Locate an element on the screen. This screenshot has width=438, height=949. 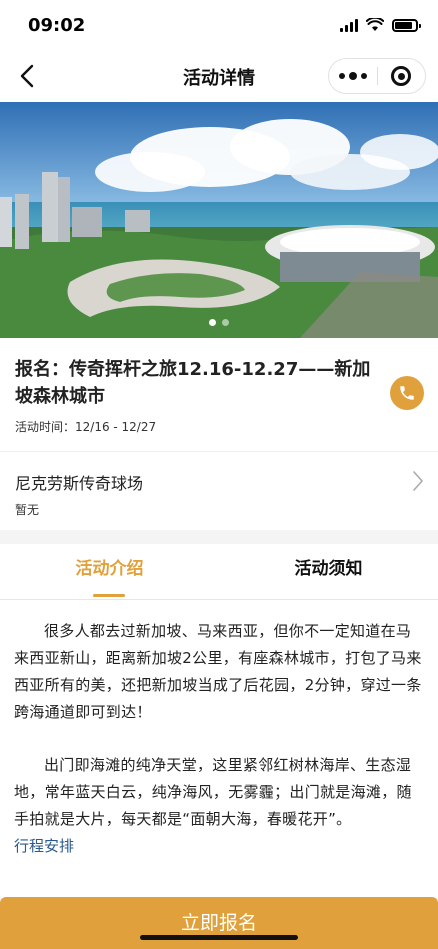
signal-icon is located at coordinates (349, 25).